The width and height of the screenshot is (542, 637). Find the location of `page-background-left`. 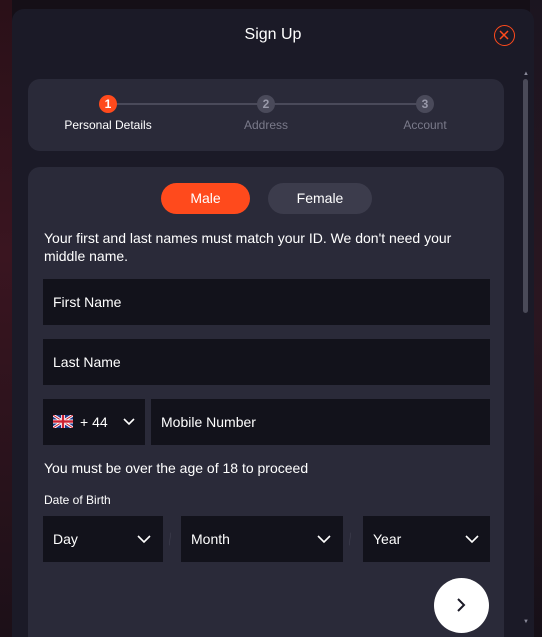

page-background-left is located at coordinates (6, 318).